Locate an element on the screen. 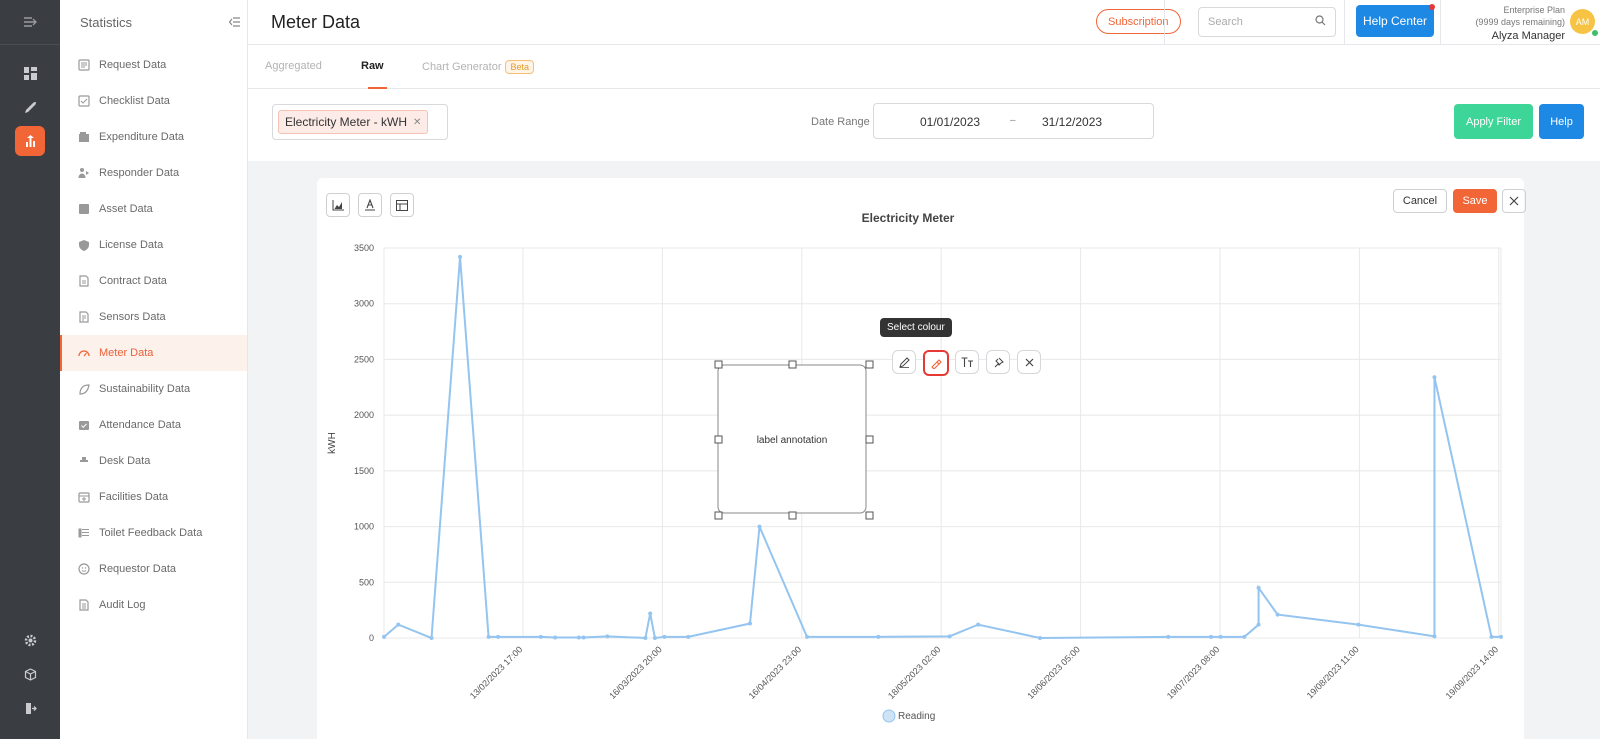 Image resolution: width=1600 pixels, height=739 pixels. sidebar-item-checklist: Checklist Data is located at coordinates (153, 101).